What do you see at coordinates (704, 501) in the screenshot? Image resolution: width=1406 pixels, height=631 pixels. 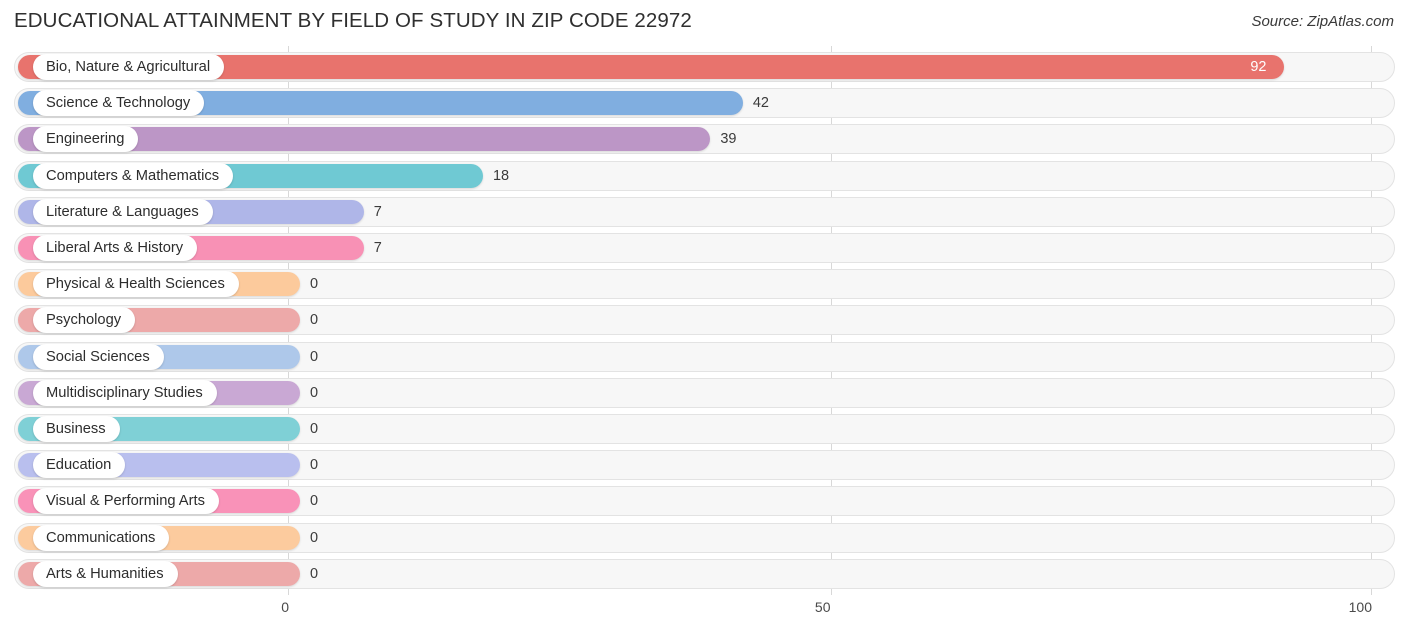 I see `table-row: Visual & Performing Arts 0` at bounding box center [704, 501].